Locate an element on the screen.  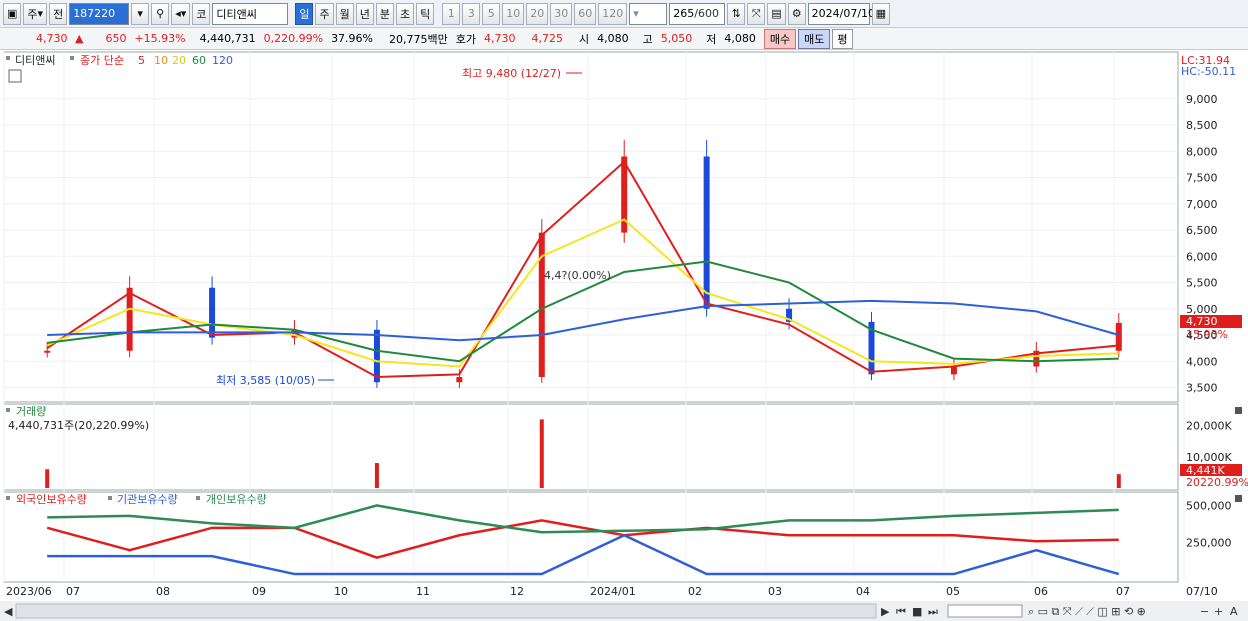
save-icon: ▤ is located at coordinates (776, 13).